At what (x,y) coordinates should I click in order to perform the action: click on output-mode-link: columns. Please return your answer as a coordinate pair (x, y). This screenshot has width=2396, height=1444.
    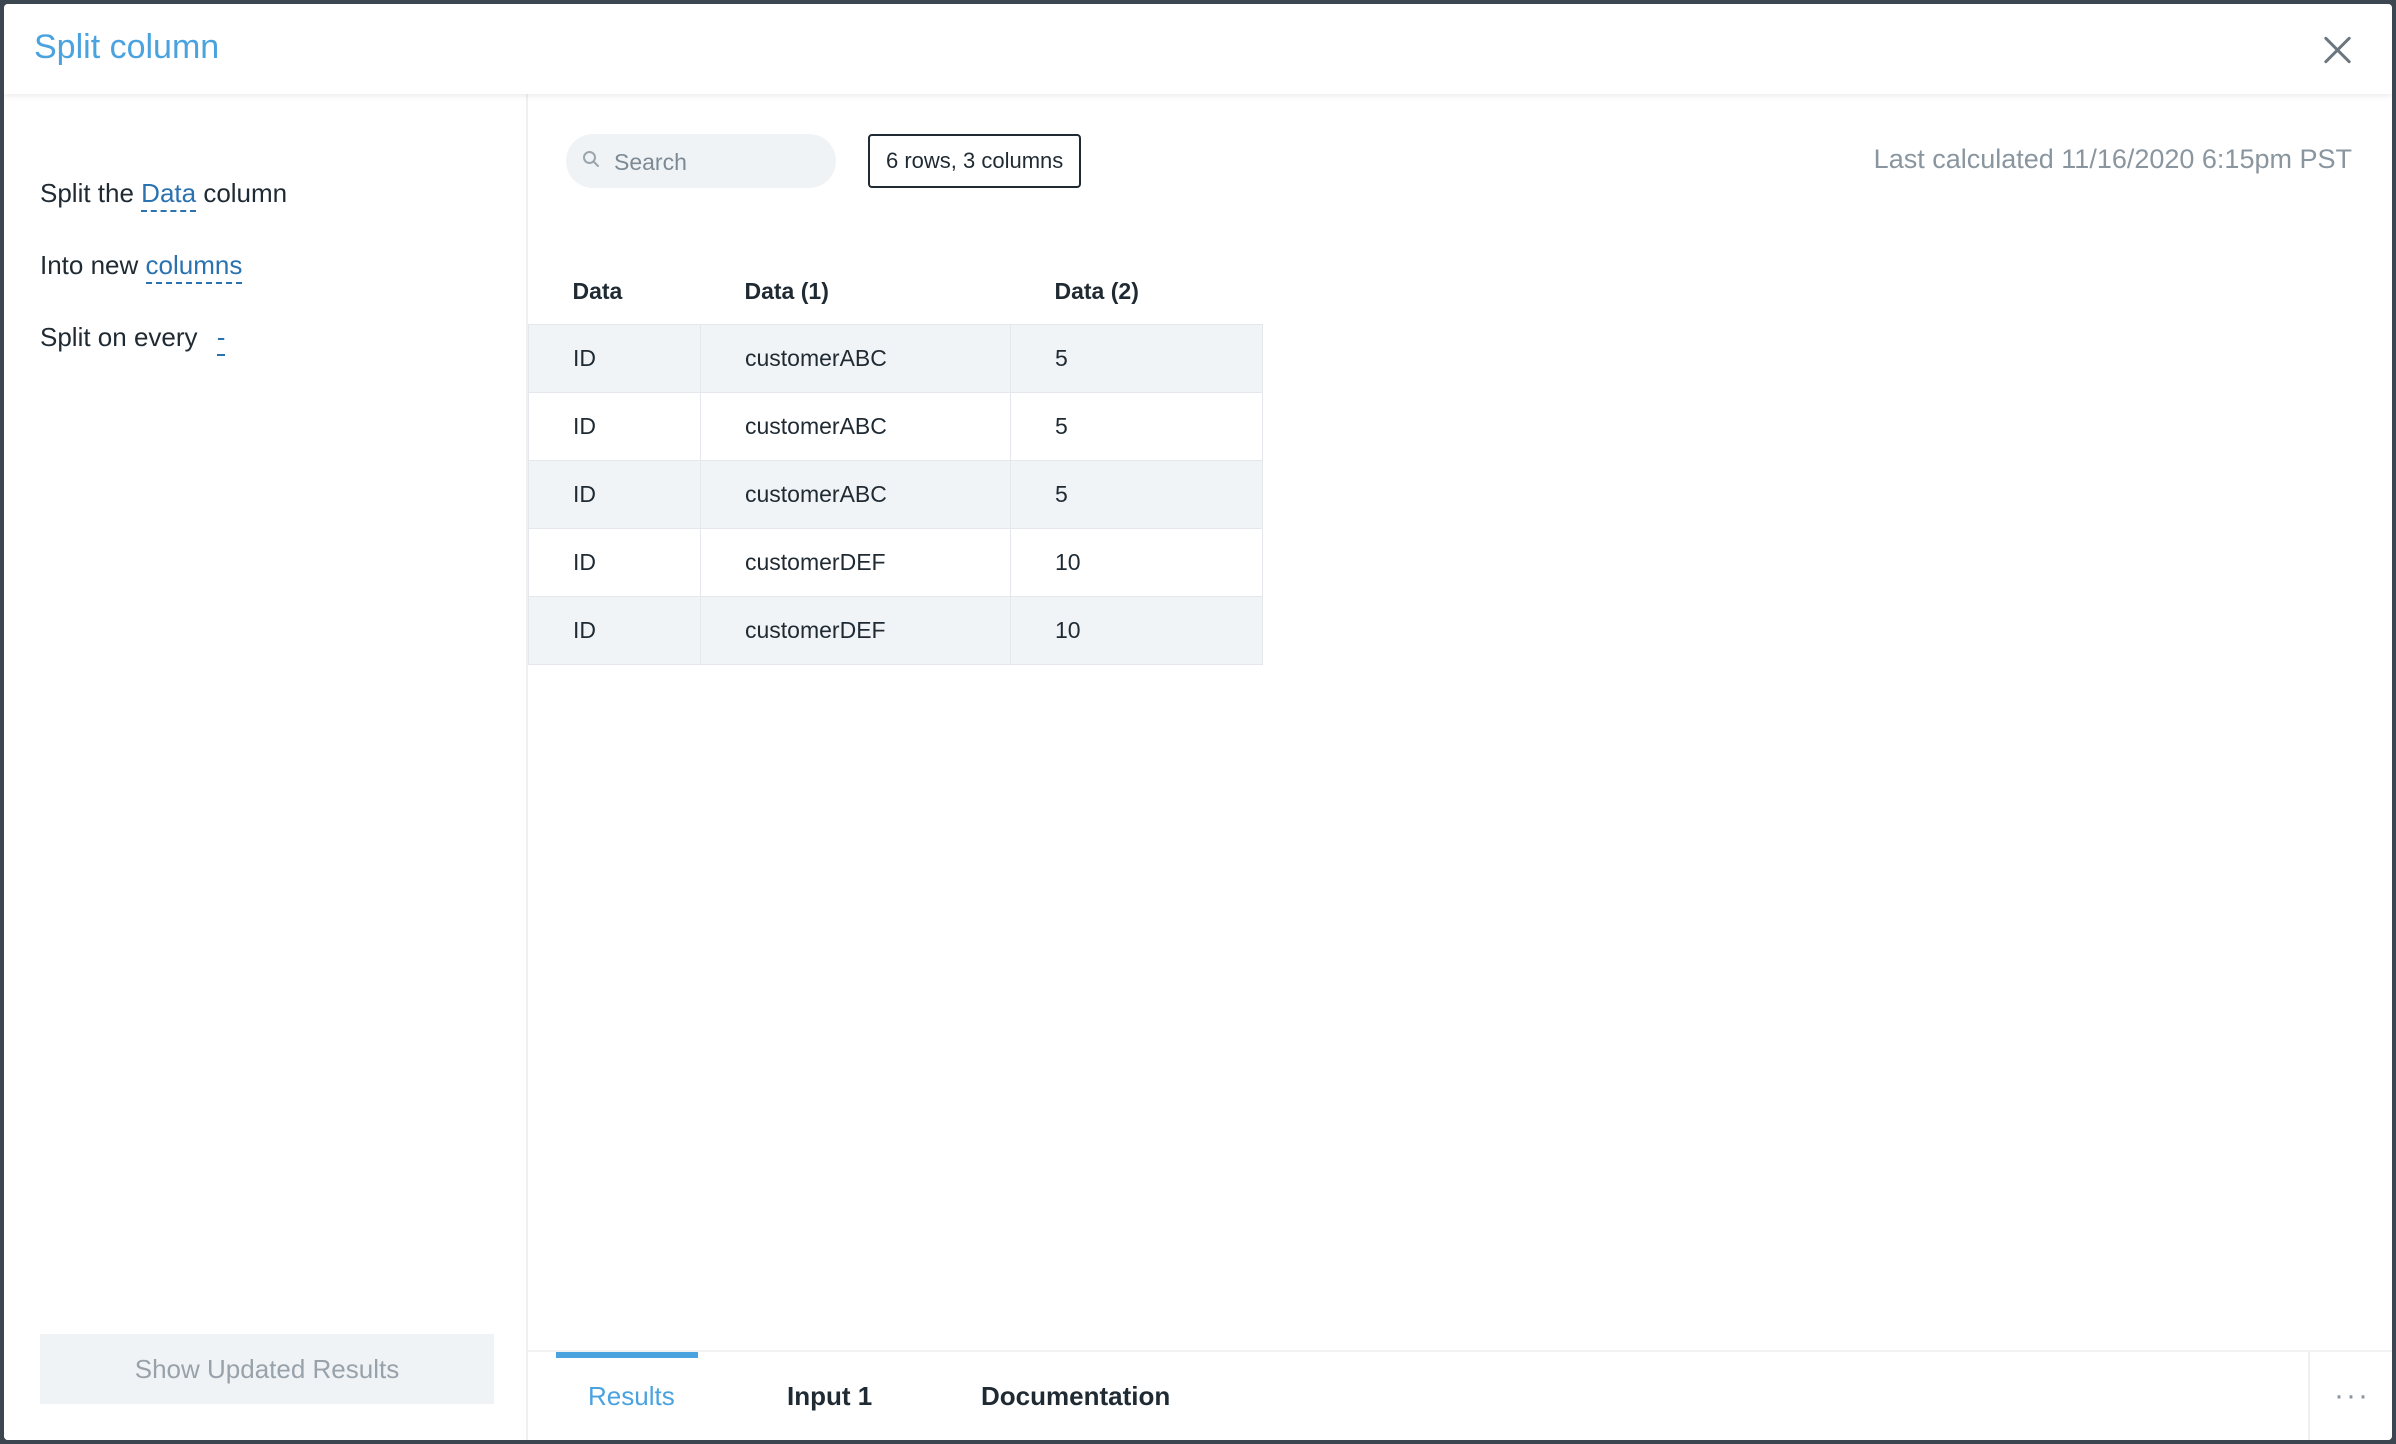
    Looking at the image, I should click on (194, 267).